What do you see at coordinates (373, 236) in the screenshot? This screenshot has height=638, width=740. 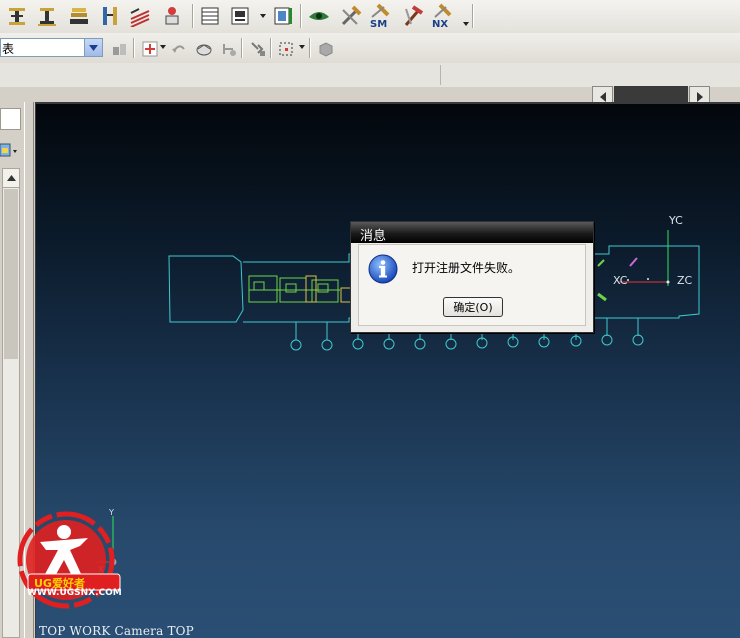 I see `dialog-title: 消息` at bounding box center [373, 236].